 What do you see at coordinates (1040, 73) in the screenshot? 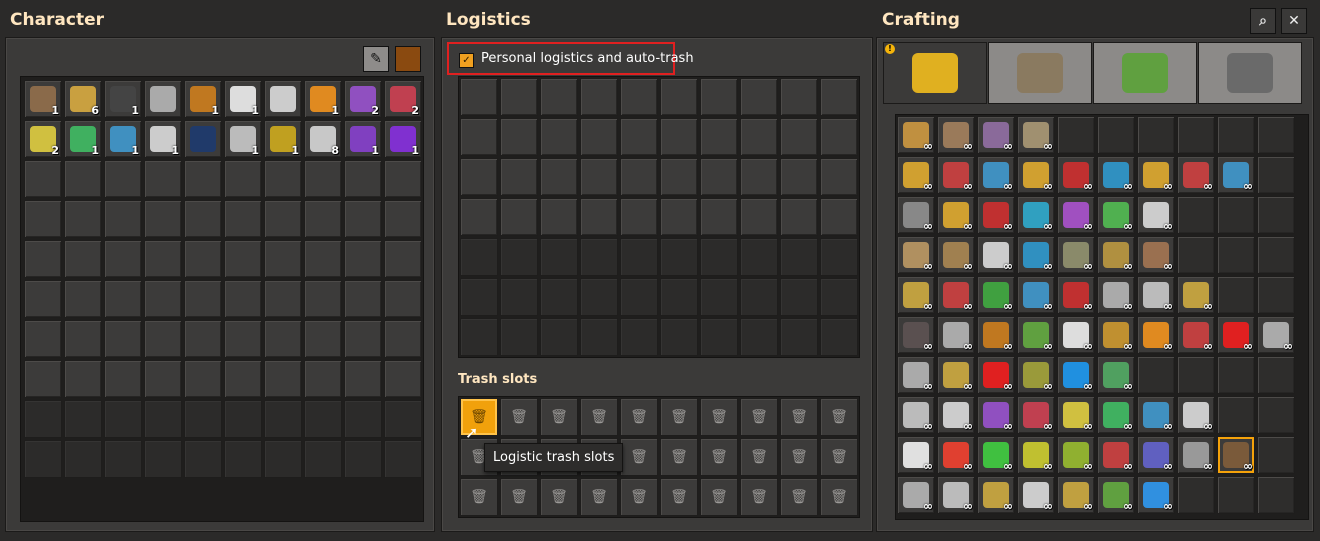
I see `production-tab` at bounding box center [1040, 73].